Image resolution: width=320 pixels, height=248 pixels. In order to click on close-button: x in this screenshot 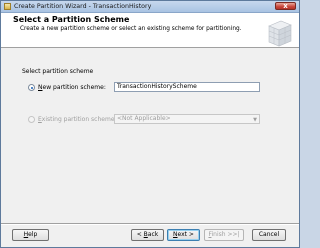, I will do `click(285, 6)`.